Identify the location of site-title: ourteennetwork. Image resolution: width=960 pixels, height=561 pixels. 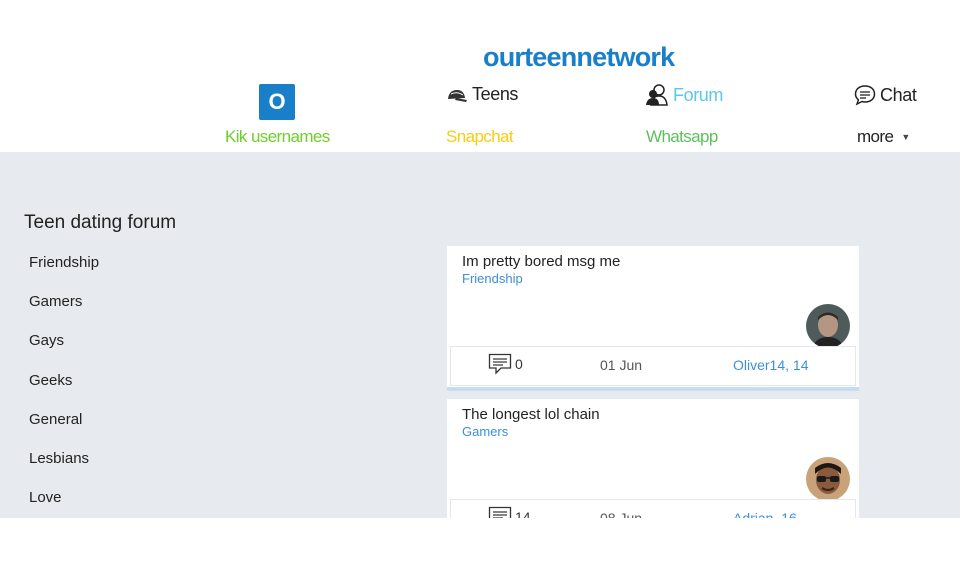
(579, 57).